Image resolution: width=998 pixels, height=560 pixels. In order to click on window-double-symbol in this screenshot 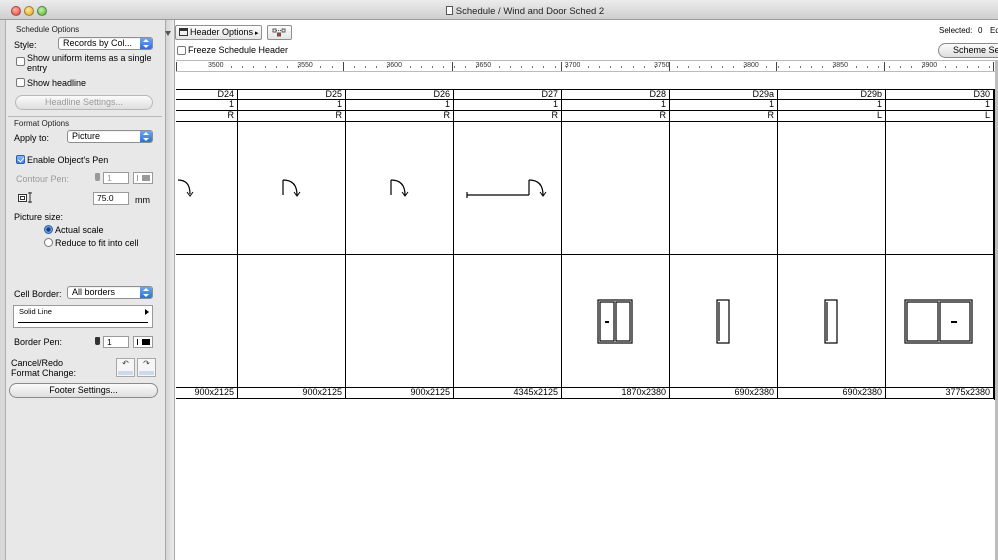, I will do `click(615, 240)`.